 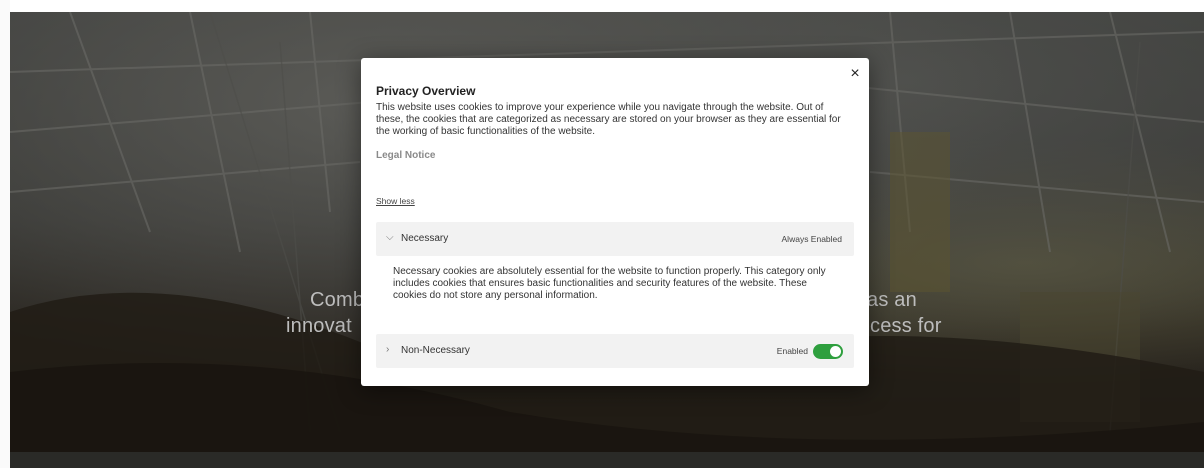 I want to click on non-necessary-toggle, so click(x=828, y=351).